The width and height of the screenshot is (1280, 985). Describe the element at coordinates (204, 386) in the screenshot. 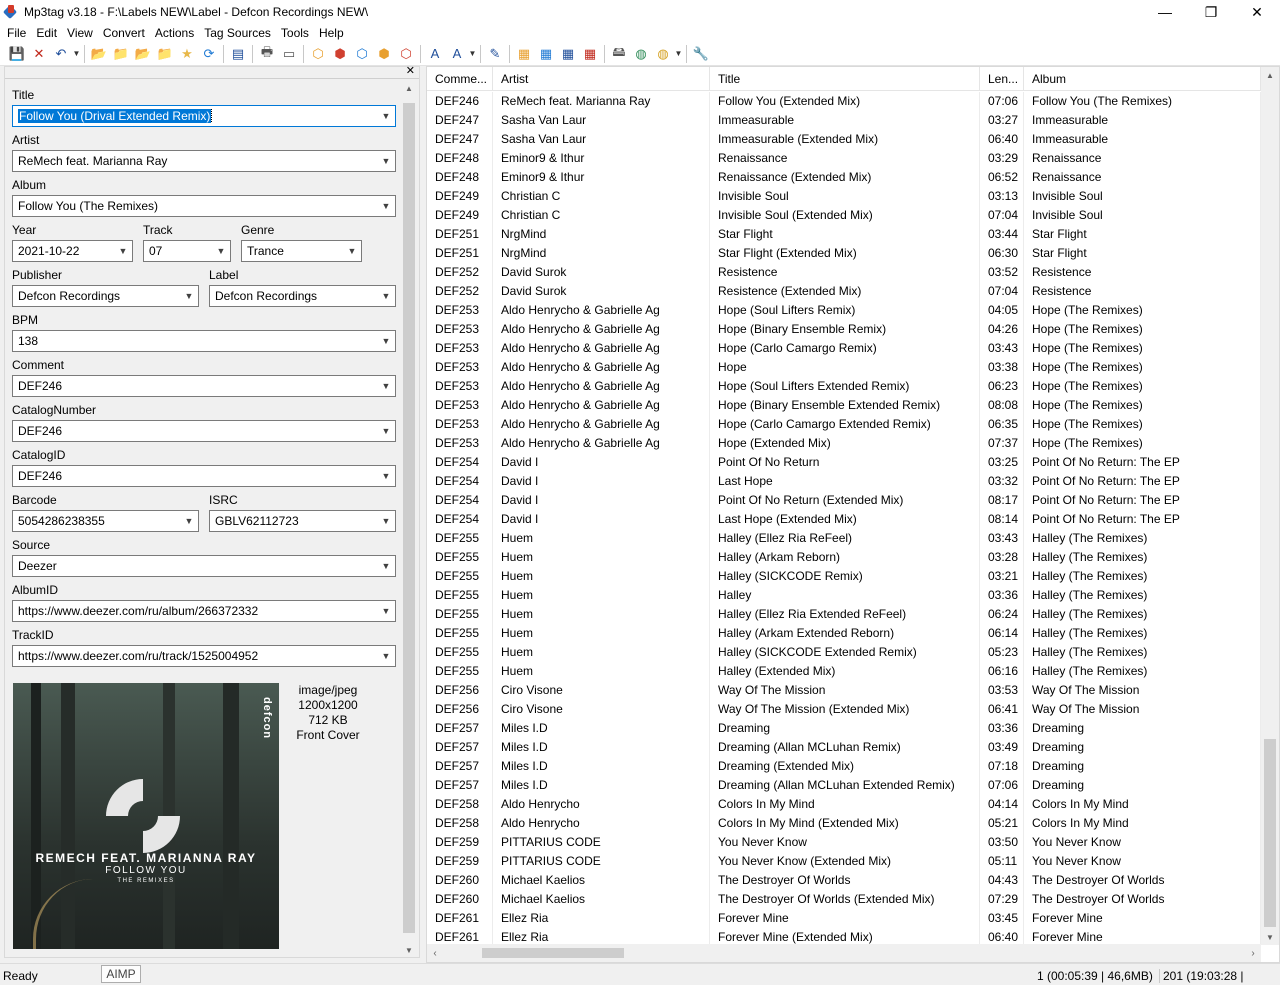

I see `comment-field: DEF246 ▼` at that location.